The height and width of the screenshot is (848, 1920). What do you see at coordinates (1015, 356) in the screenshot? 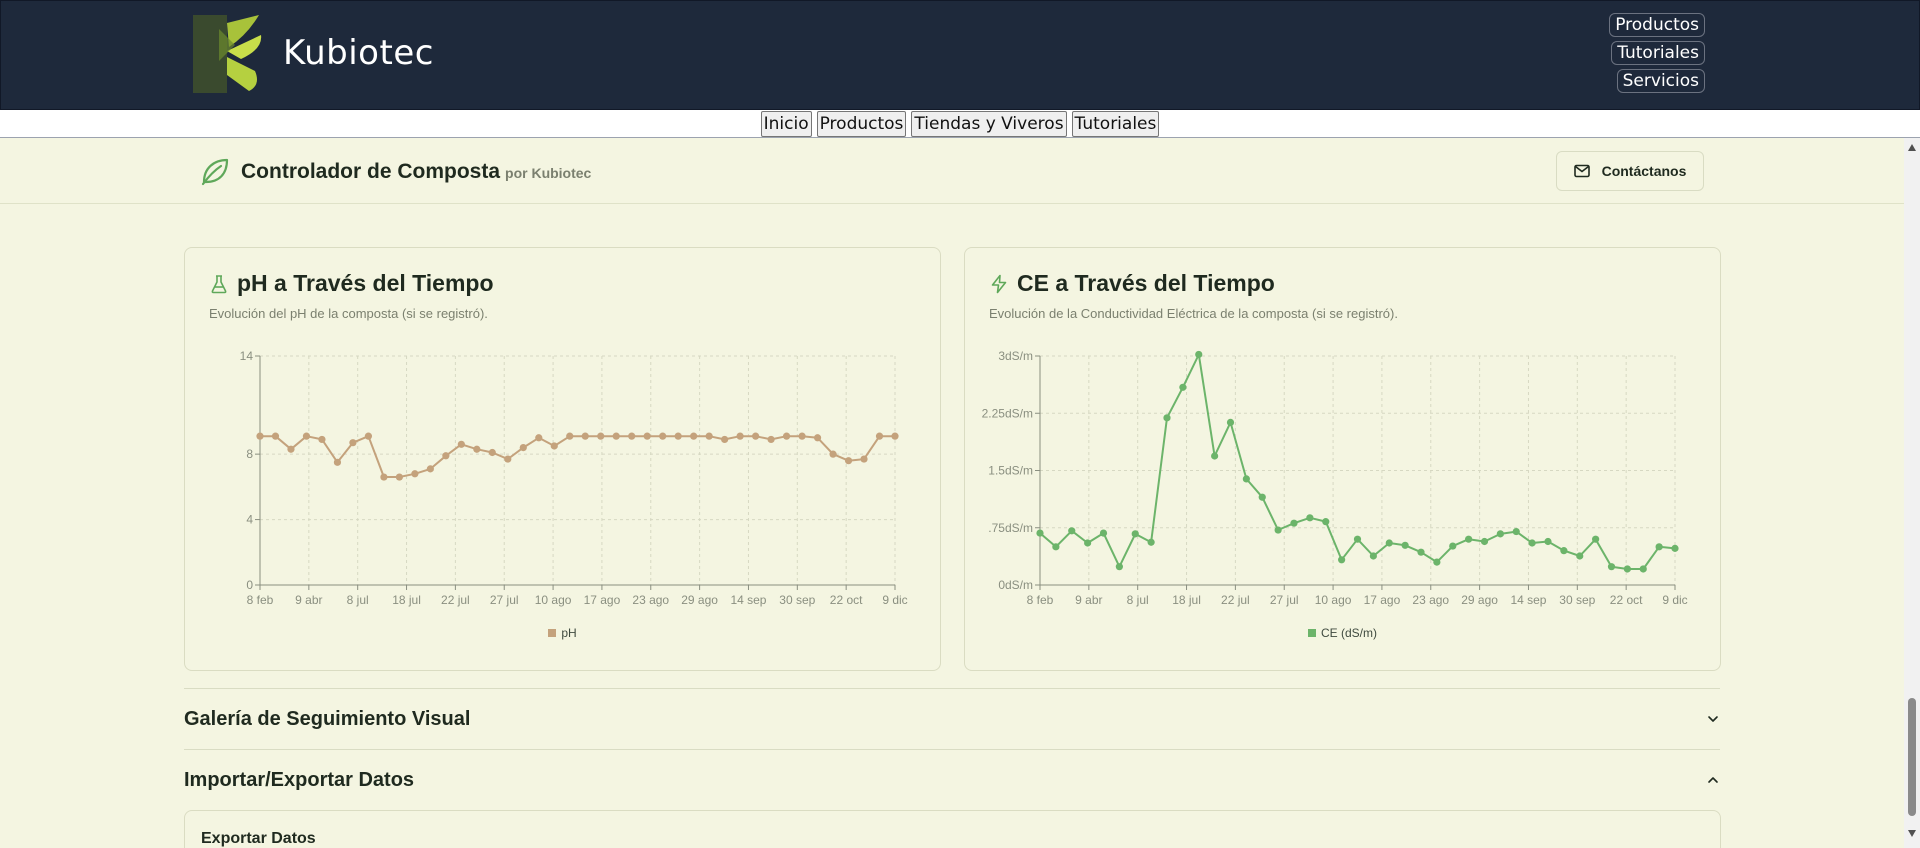
I see `ce-y-tick-label: 3dS/m` at bounding box center [1015, 356].